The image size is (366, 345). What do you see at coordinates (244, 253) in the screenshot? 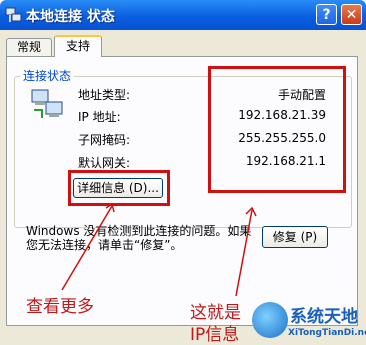
I see `arrow-to-ip-info` at bounding box center [244, 253].